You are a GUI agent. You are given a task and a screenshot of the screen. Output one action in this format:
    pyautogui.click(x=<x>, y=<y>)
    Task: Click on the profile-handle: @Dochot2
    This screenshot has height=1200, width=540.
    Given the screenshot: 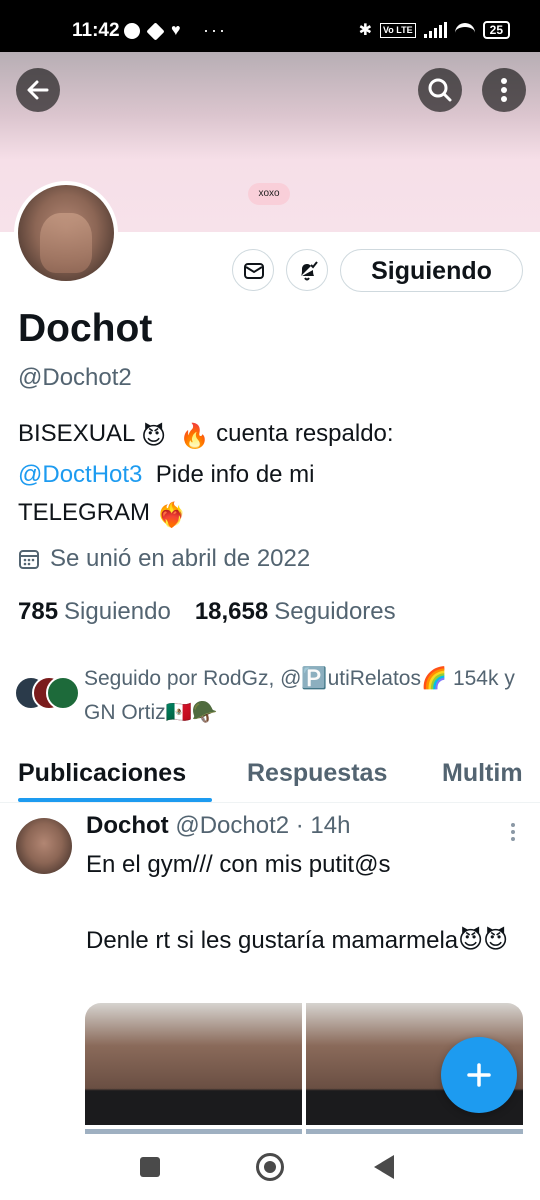 What is the action you would take?
    pyautogui.click(x=75, y=377)
    